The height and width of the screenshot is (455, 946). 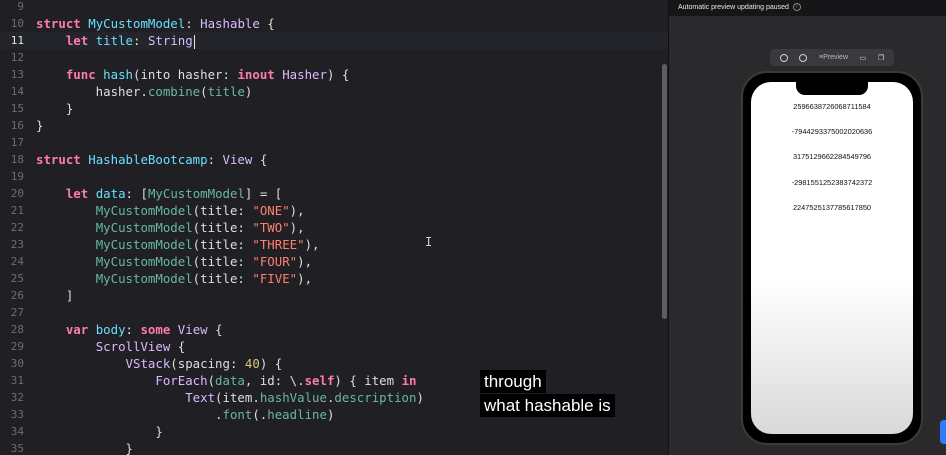 What do you see at coordinates (185, 414) in the screenshot?
I see `code-text: .font(.headline)` at bounding box center [185, 414].